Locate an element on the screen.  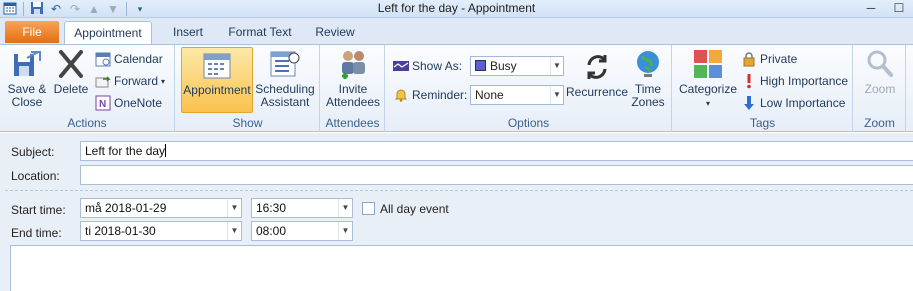
tab-file: File is located at coordinates (32, 32).